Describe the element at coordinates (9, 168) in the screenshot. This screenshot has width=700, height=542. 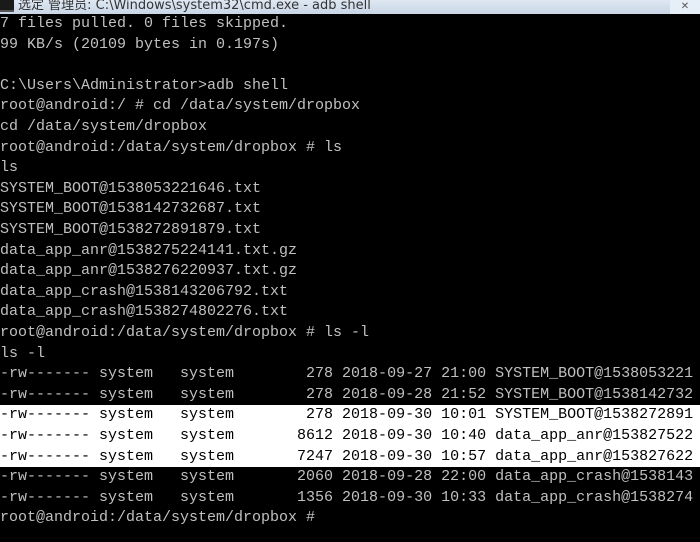
I see `terminal-line: ls` at that location.